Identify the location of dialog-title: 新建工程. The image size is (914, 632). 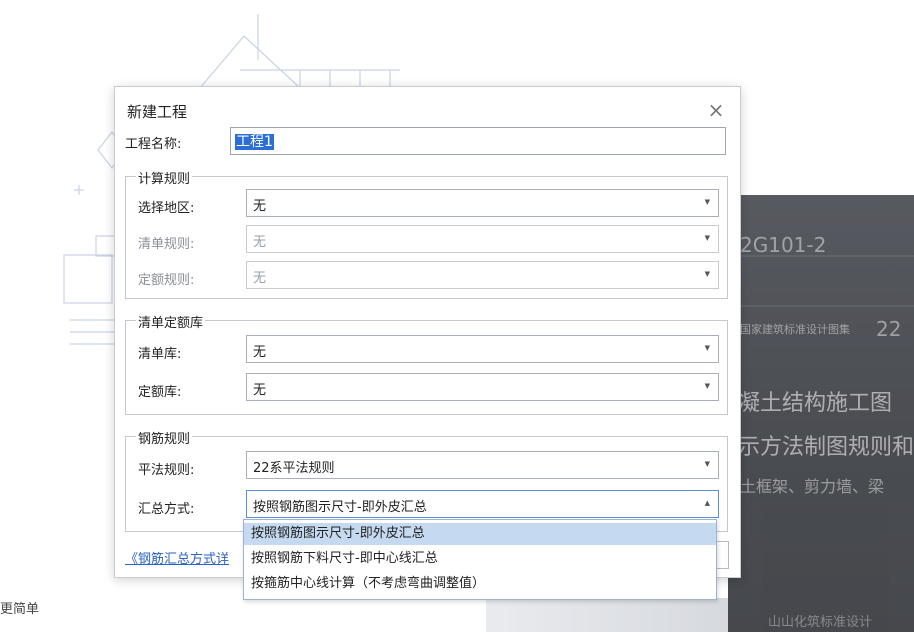
(157, 112).